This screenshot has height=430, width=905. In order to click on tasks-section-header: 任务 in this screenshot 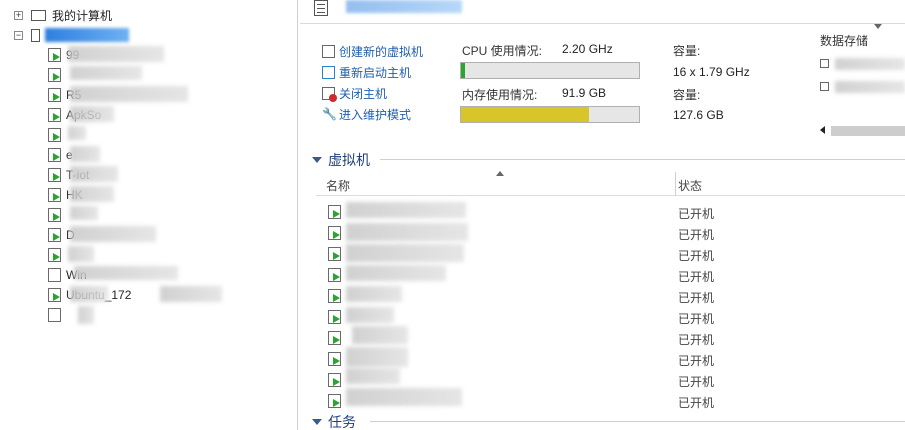, I will do `click(334, 421)`.